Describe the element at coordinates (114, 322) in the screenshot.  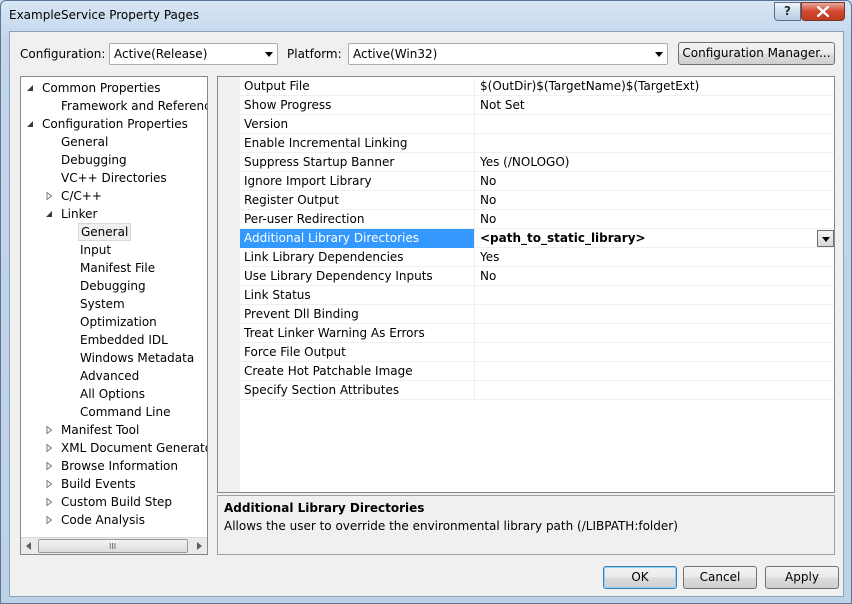
I see `tree-item: Optimization` at that location.